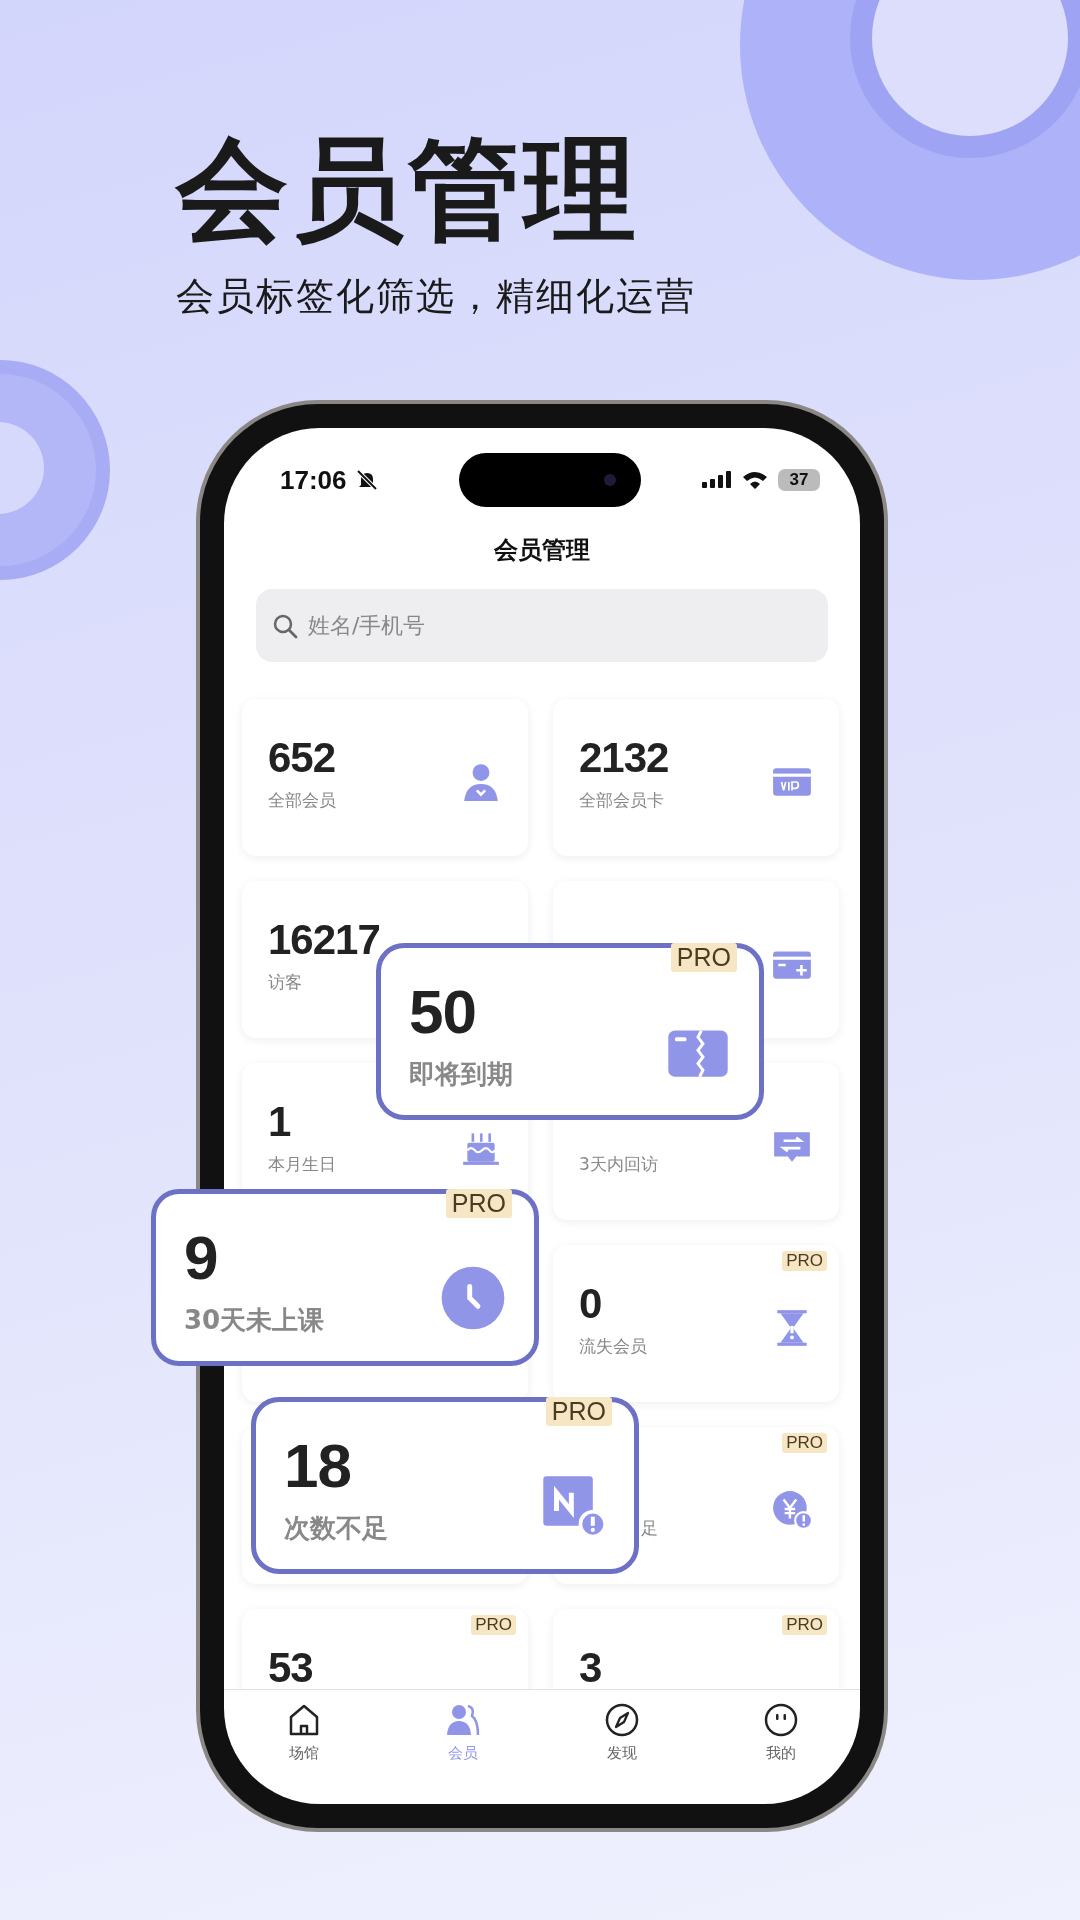 The height and width of the screenshot is (1920, 1080). I want to click on battery-level: 37, so click(799, 480).